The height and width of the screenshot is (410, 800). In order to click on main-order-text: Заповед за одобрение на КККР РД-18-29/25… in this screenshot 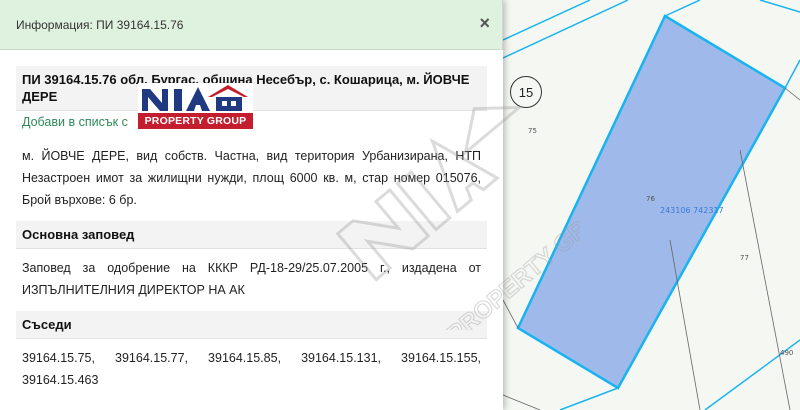, I will do `click(251, 279)`.